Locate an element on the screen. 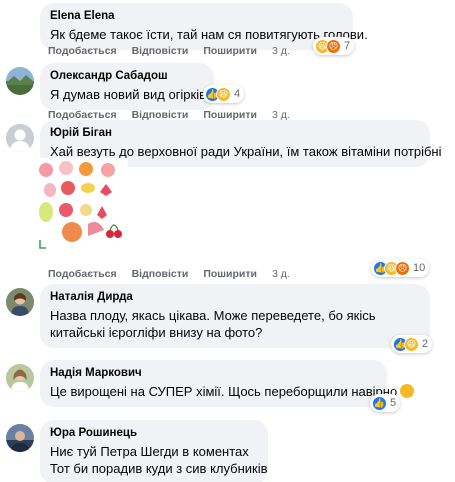  comment-author: Наталія Дирда is located at coordinates (235, 297).